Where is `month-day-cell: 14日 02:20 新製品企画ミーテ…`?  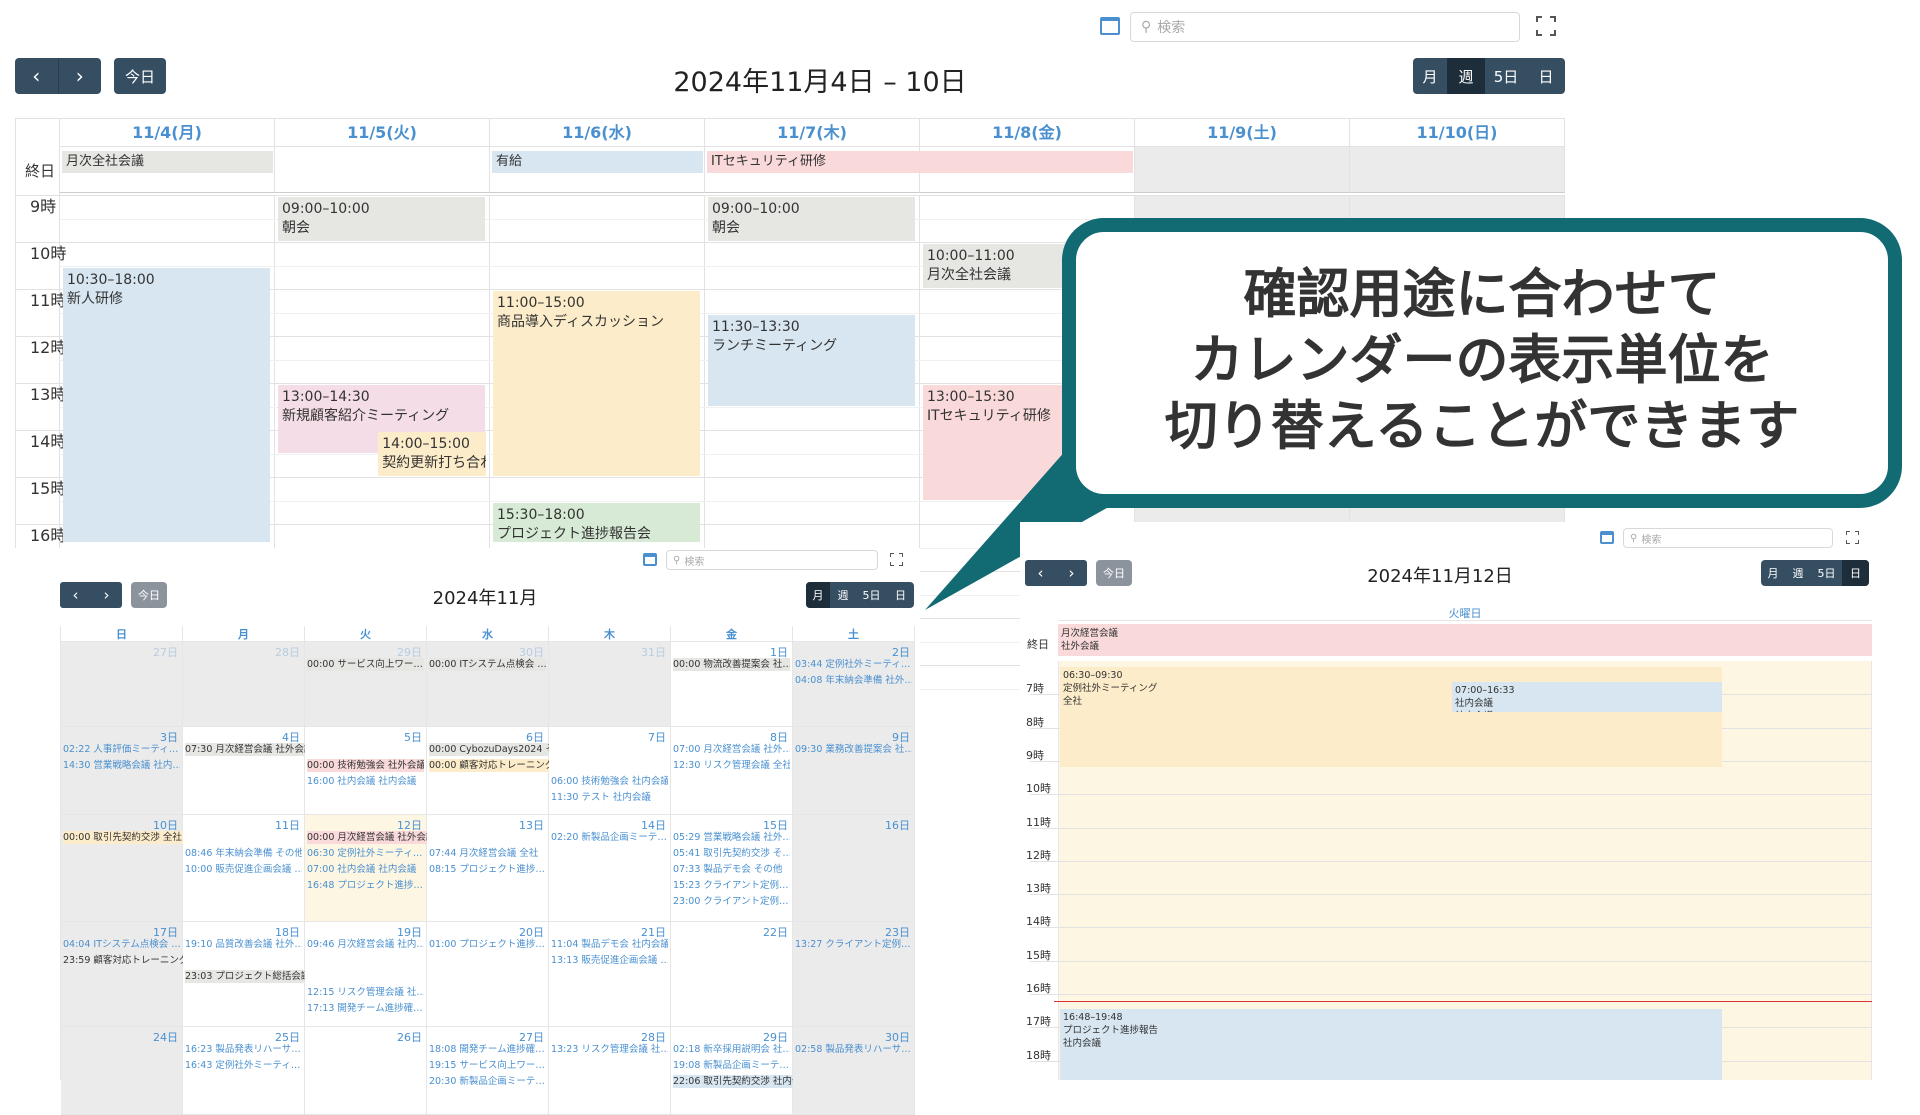
month-day-cell: 14日 02:20 新製品企画ミーテ… is located at coordinates (610, 868).